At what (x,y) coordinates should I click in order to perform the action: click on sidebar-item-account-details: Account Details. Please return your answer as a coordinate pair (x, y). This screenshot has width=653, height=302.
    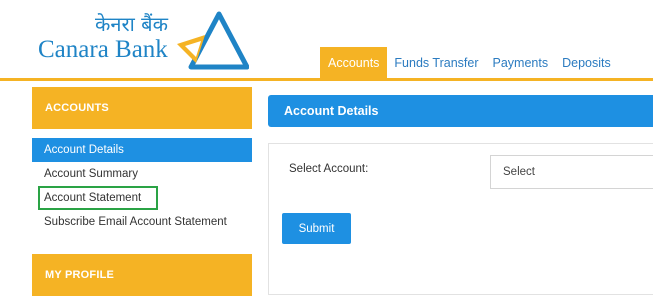
    Looking at the image, I should click on (142, 150).